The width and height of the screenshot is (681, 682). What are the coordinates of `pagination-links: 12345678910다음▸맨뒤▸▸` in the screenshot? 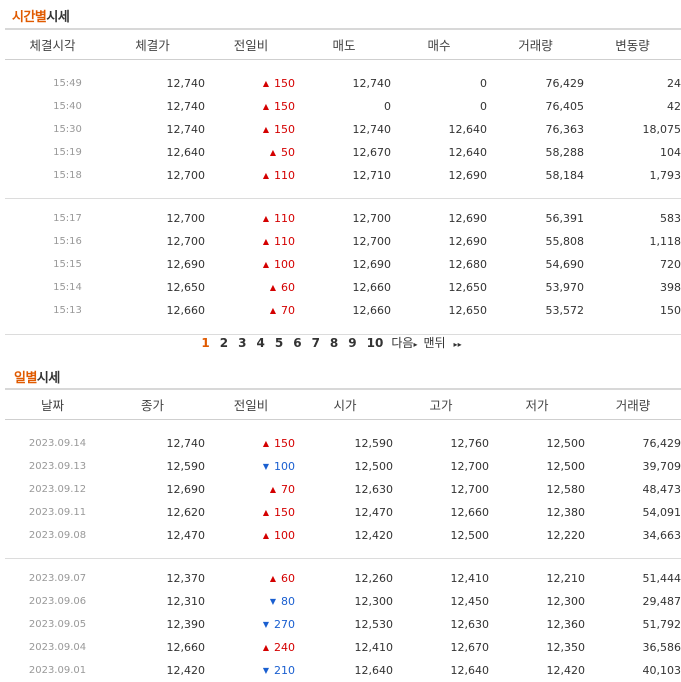 It's located at (330, 342).